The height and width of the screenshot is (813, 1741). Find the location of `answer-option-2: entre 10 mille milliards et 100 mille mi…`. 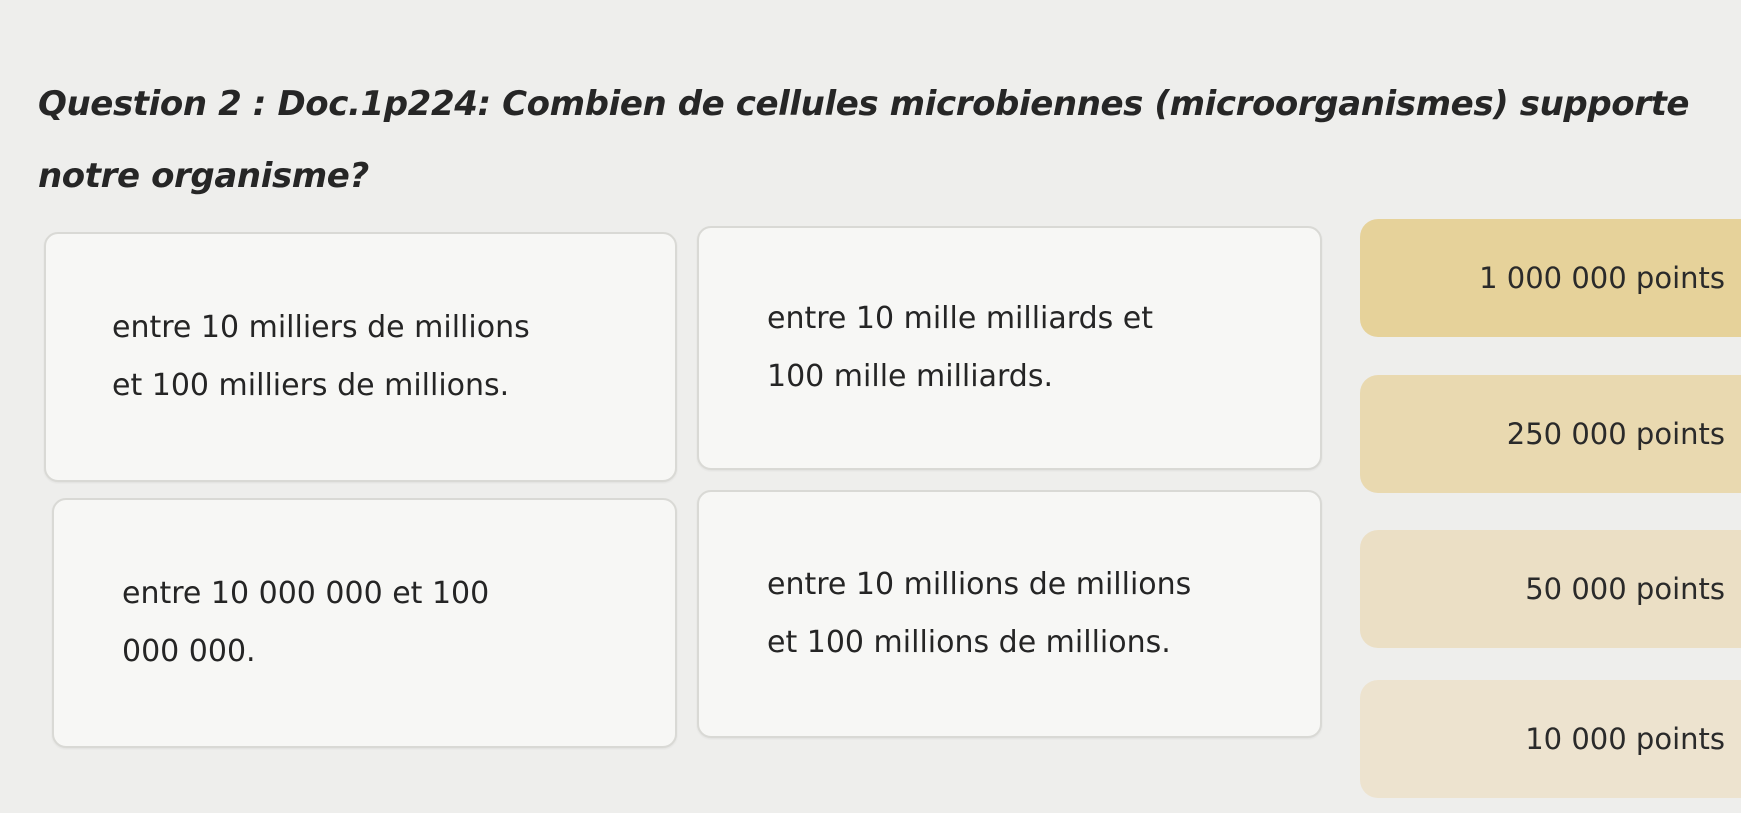

answer-option-2: entre 10 mille milliards et 100 mille mi… is located at coordinates (1009, 348).